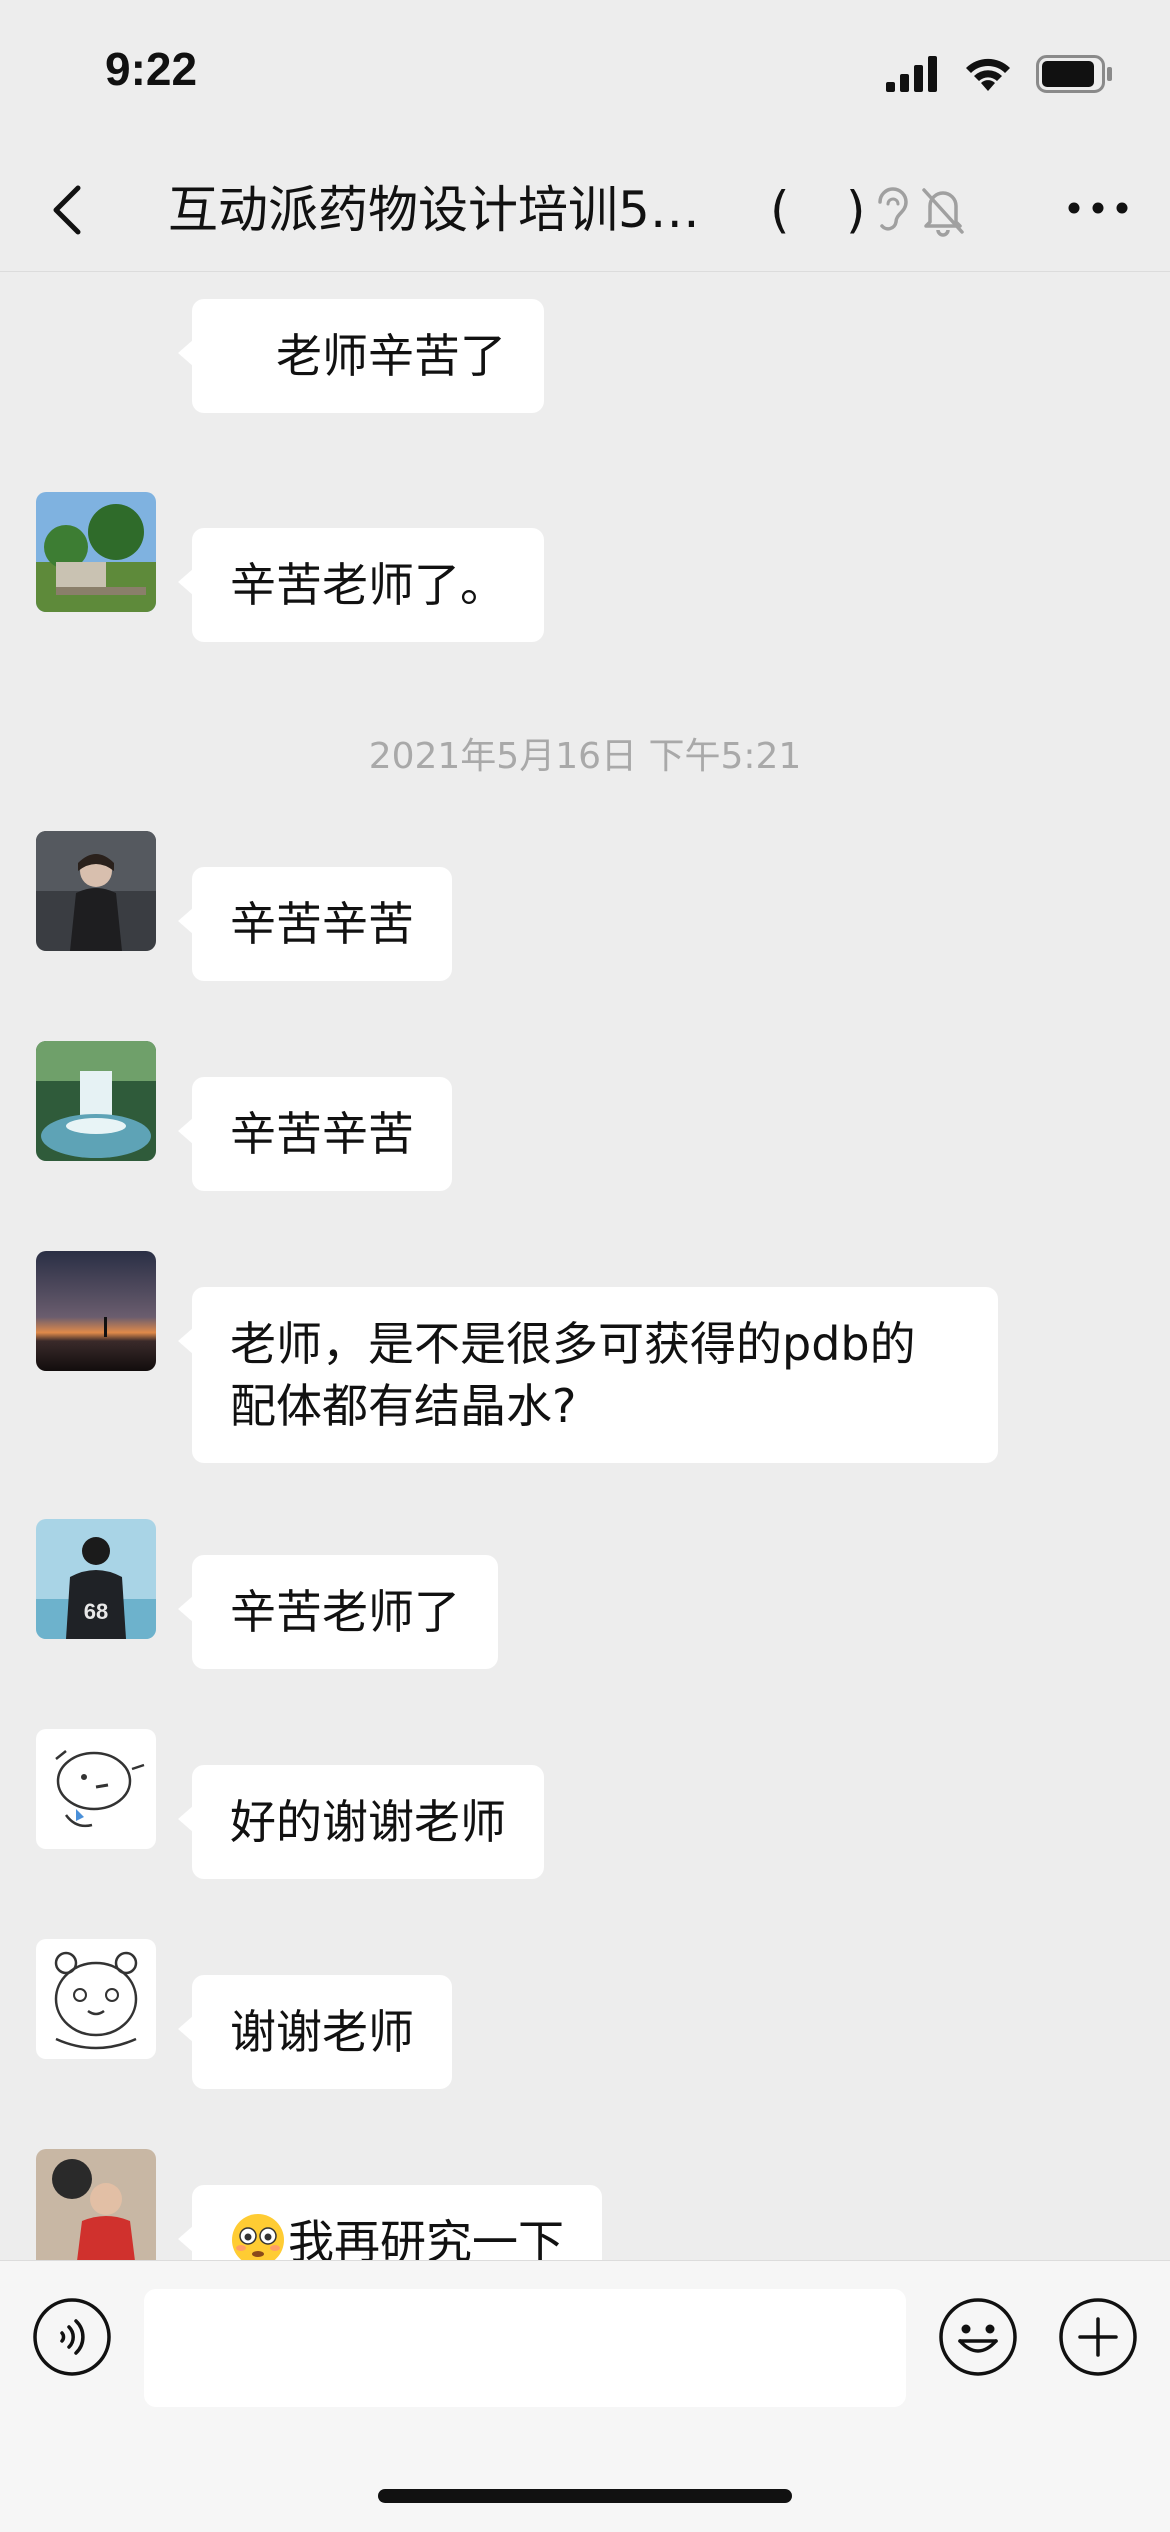 The image size is (1170, 2532). What do you see at coordinates (72, 2337) in the screenshot?
I see `voice-input-icon` at bounding box center [72, 2337].